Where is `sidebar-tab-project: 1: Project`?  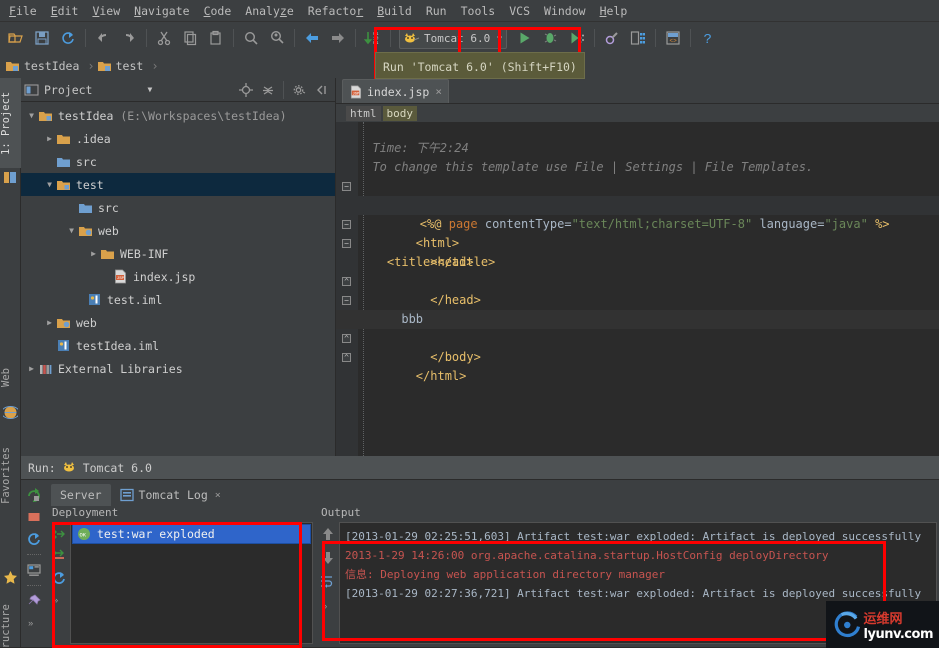
sidebar-tab-project: 1: Project is located at coordinates (10, 123).